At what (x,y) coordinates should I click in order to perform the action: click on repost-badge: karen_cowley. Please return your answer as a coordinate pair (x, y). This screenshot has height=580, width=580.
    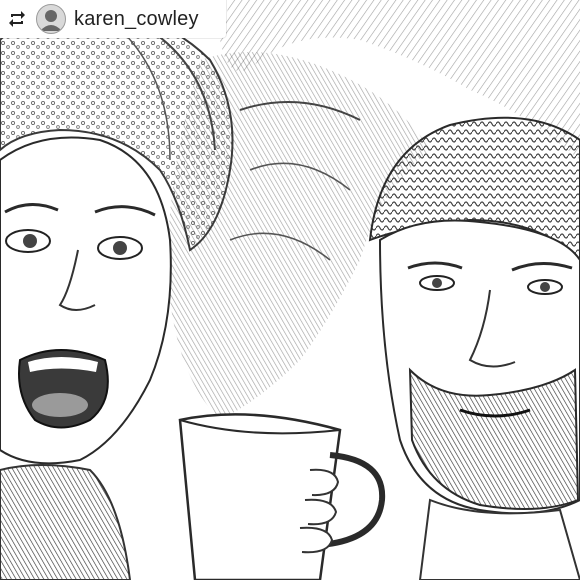
    Looking at the image, I should click on (113, 19).